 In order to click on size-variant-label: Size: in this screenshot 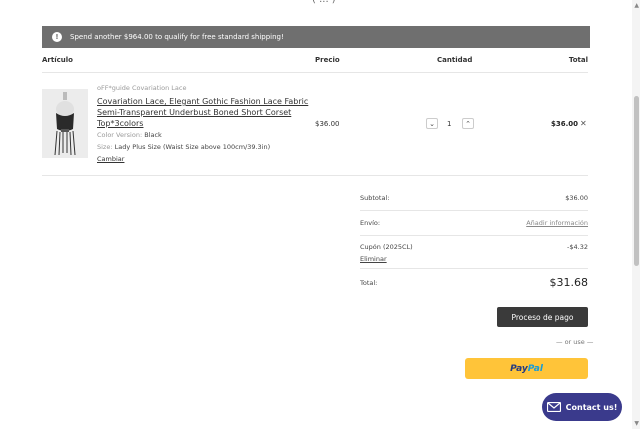, I will do `click(105, 147)`.